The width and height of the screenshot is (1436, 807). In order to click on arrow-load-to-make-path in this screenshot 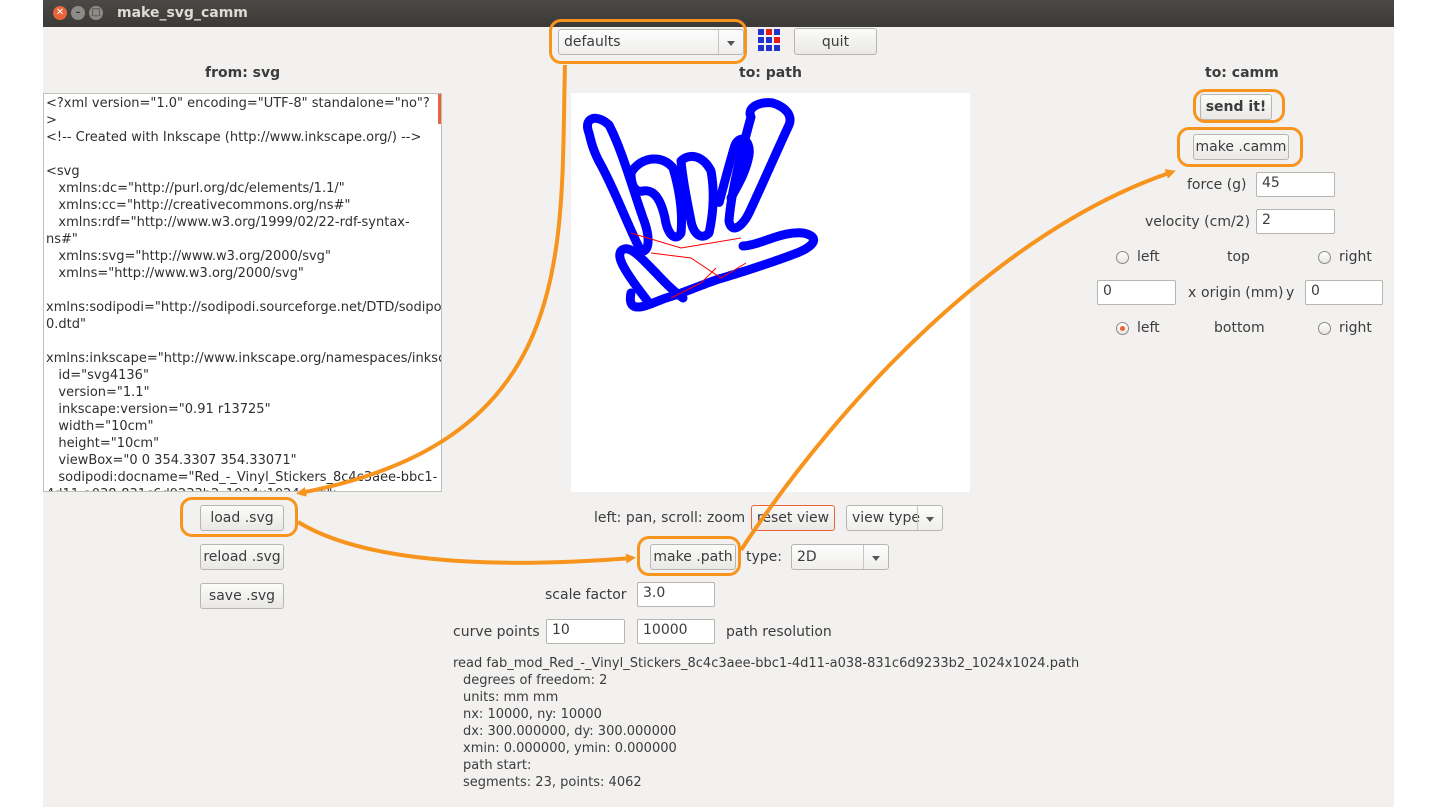, I will do `click(466, 542)`.